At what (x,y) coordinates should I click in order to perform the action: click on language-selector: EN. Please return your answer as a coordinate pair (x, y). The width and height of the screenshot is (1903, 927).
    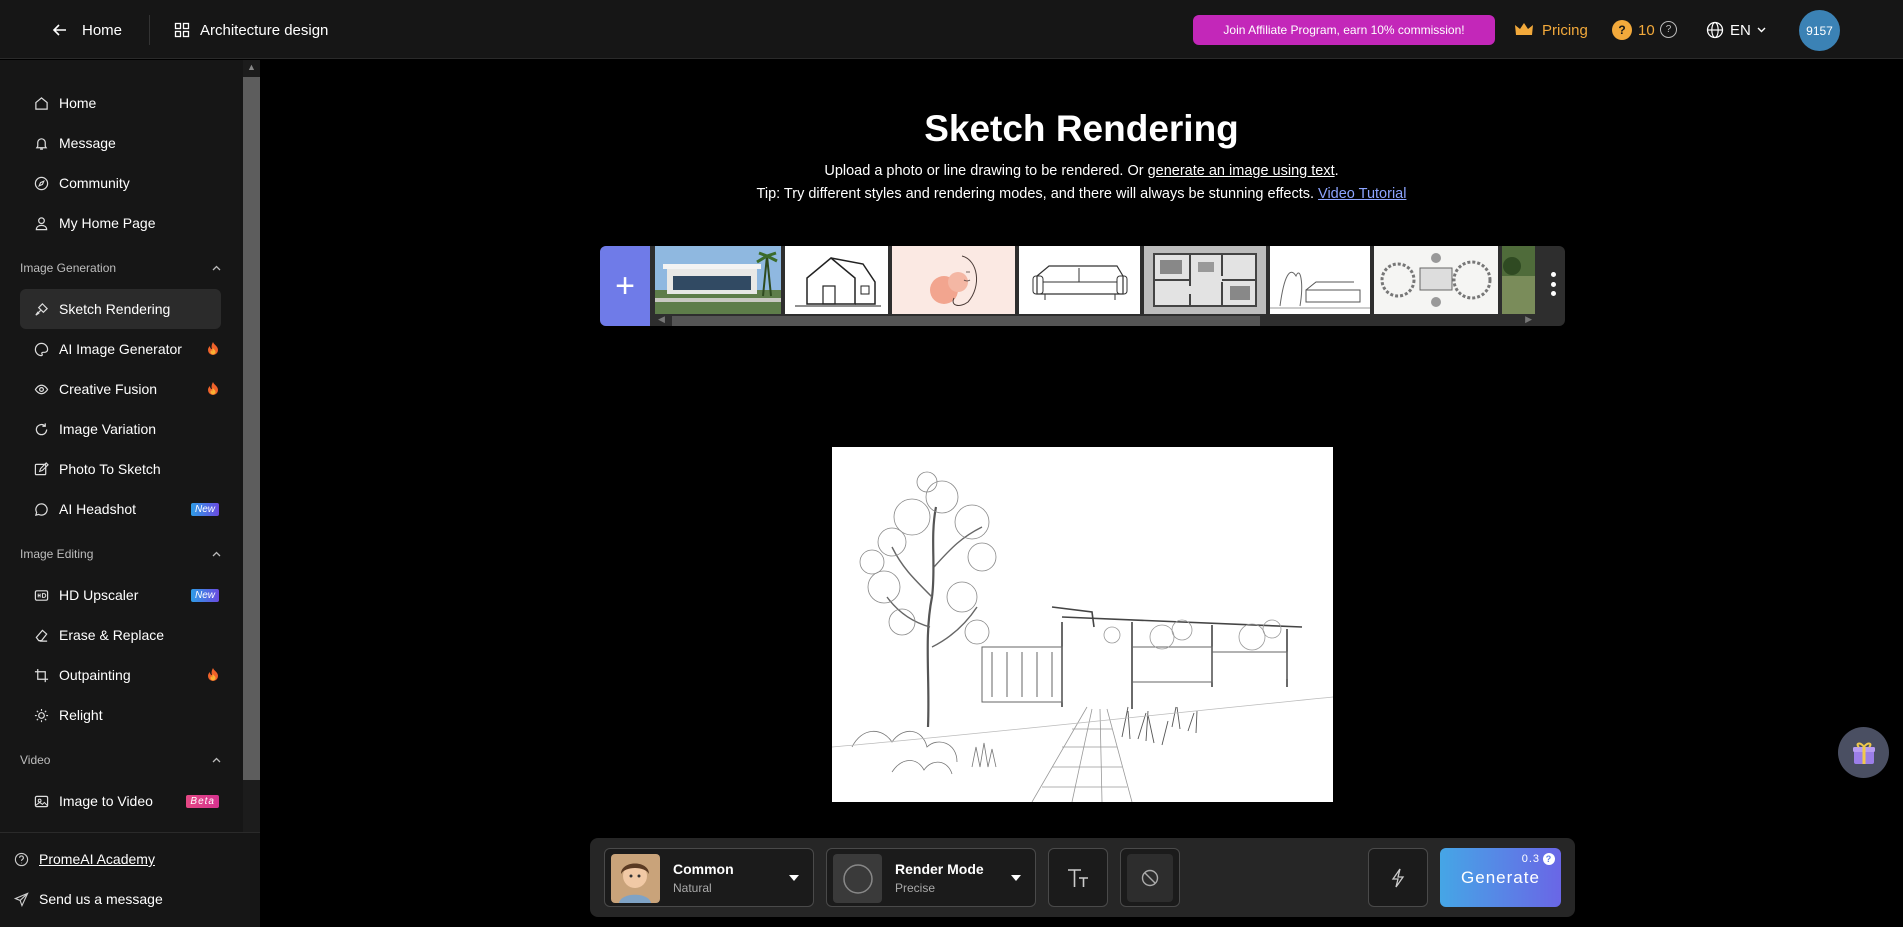
    Looking at the image, I should click on (1736, 30).